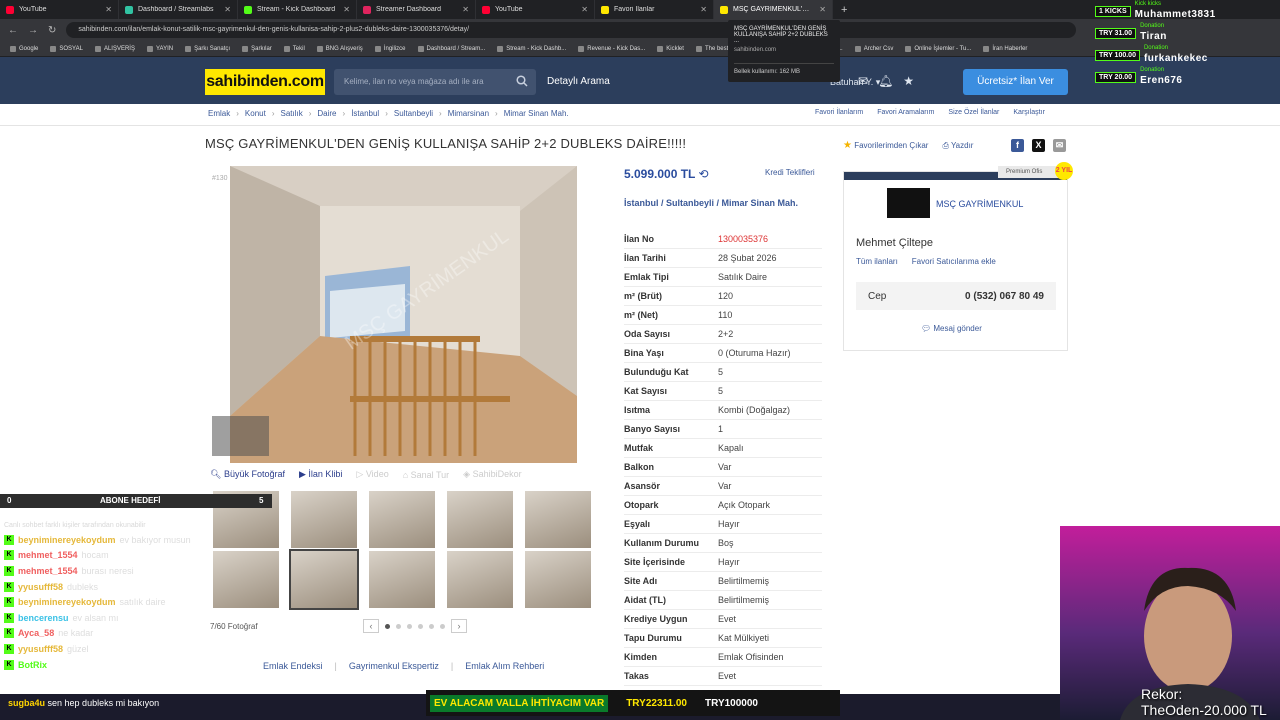 The image size is (1280, 720). Describe the element at coordinates (403, 314) in the screenshot. I see `main-photo: MSÇ GAYRİMENKUL` at that location.